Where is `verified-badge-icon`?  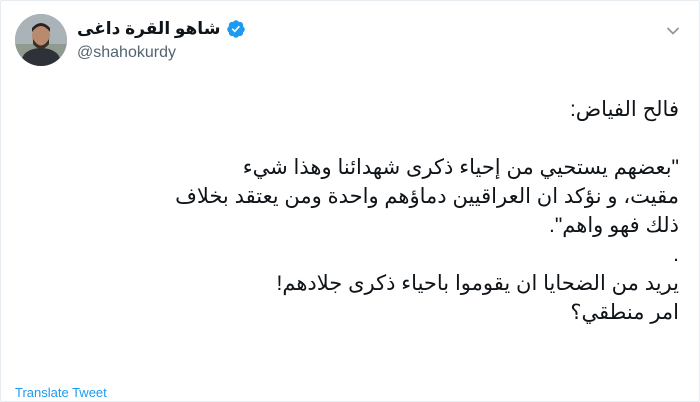 verified-badge-icon is located at coordinates (236, 29).